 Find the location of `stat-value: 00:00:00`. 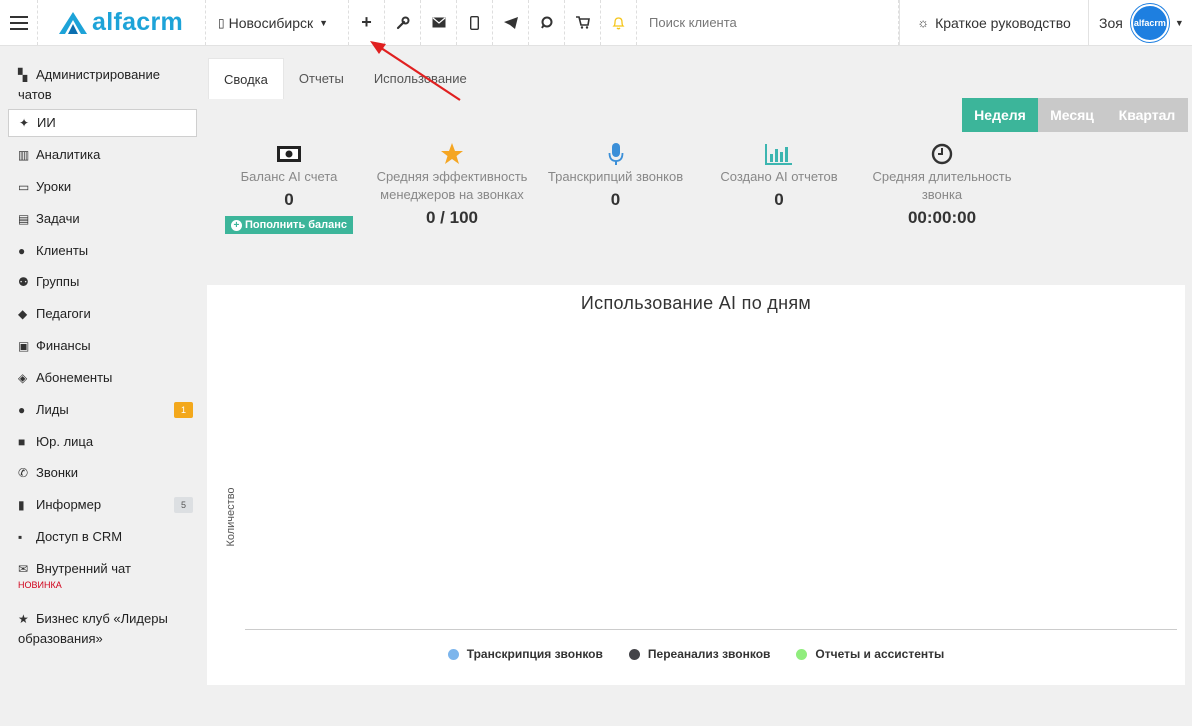

stat-value: 00:00:00 is located at coordinates (942, 217).